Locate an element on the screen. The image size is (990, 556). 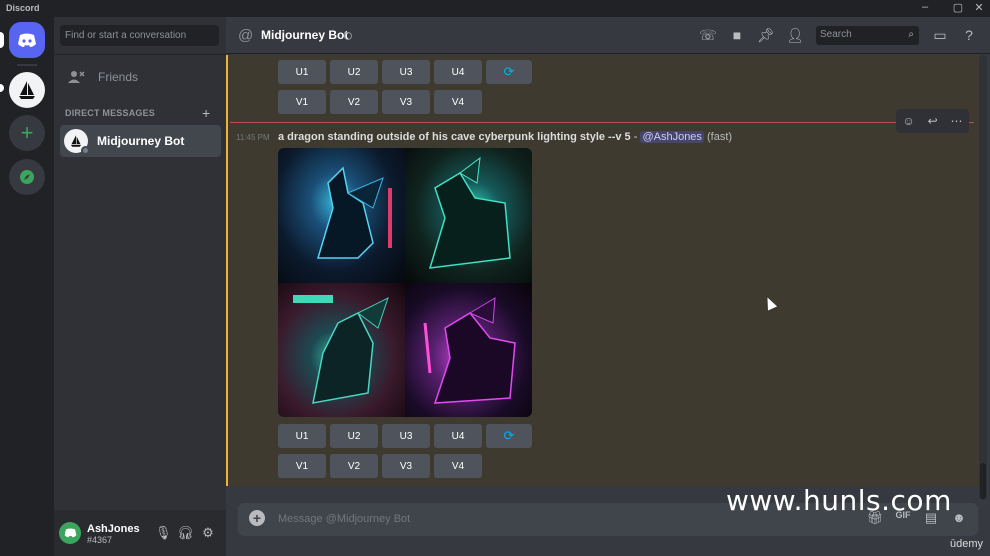
refresh-icon: ⟳ is located at coordinates (509, 71).